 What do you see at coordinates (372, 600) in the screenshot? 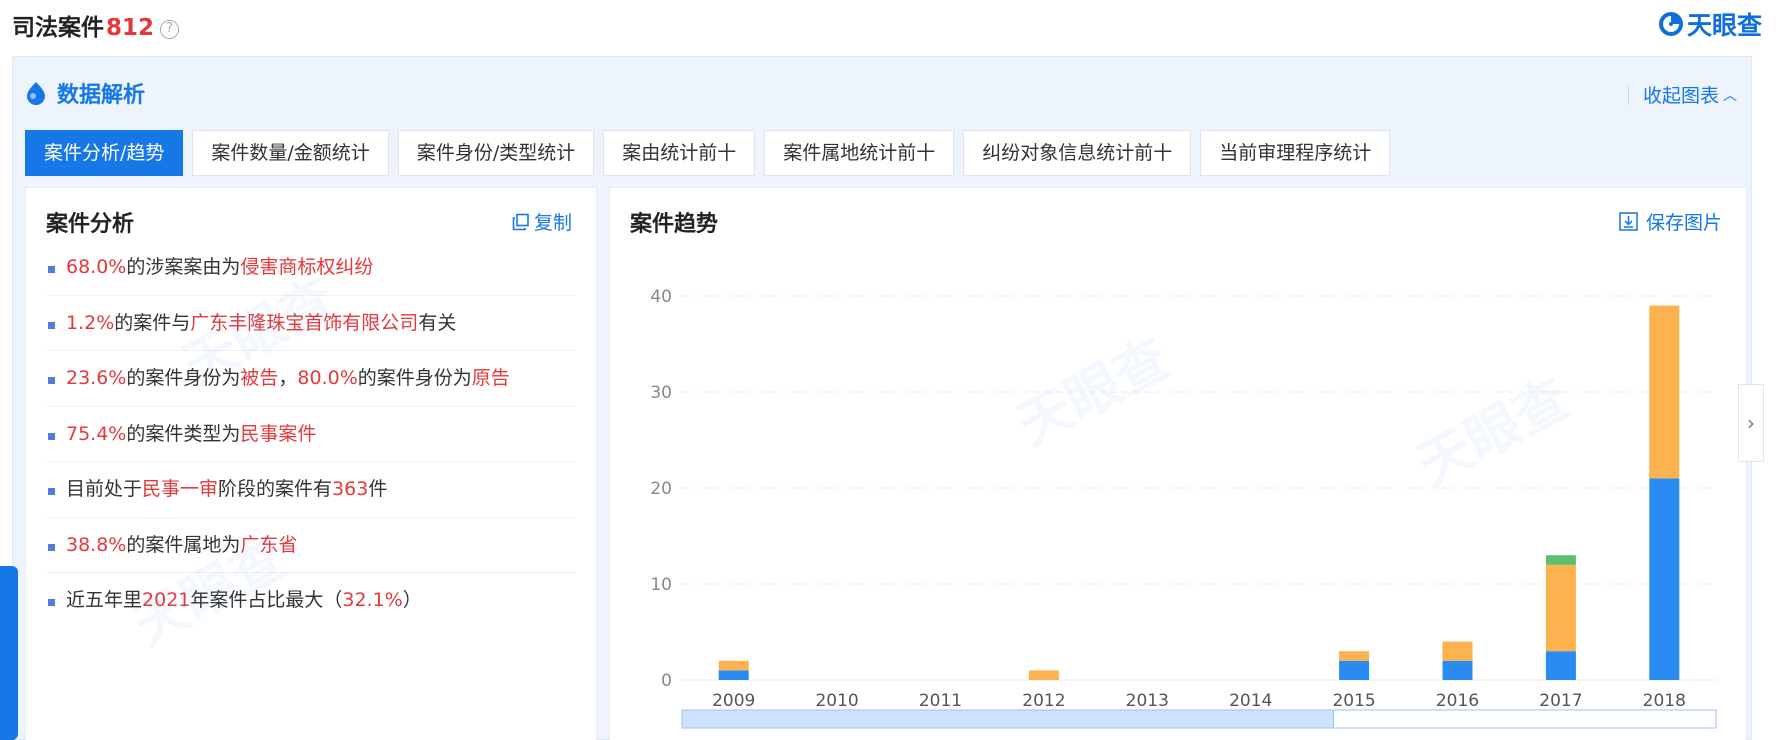
I see `highlight-text: 32.1%` at bounding box center [372, 600].